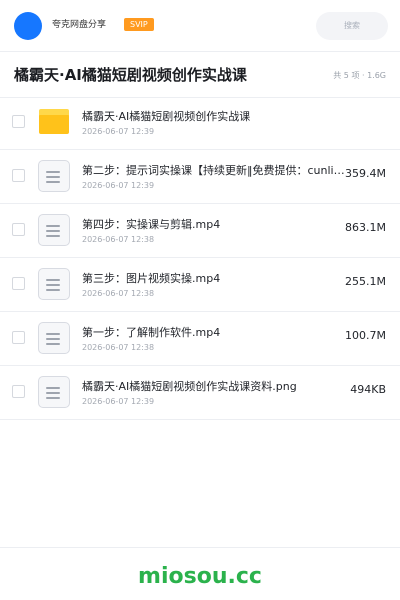 This screenshot has width=400, height=600. What do you see at coordinates (79, 25) in the screenshot?
I see `share-name: 夸克网盘分享` at bounding box center [79, 25].